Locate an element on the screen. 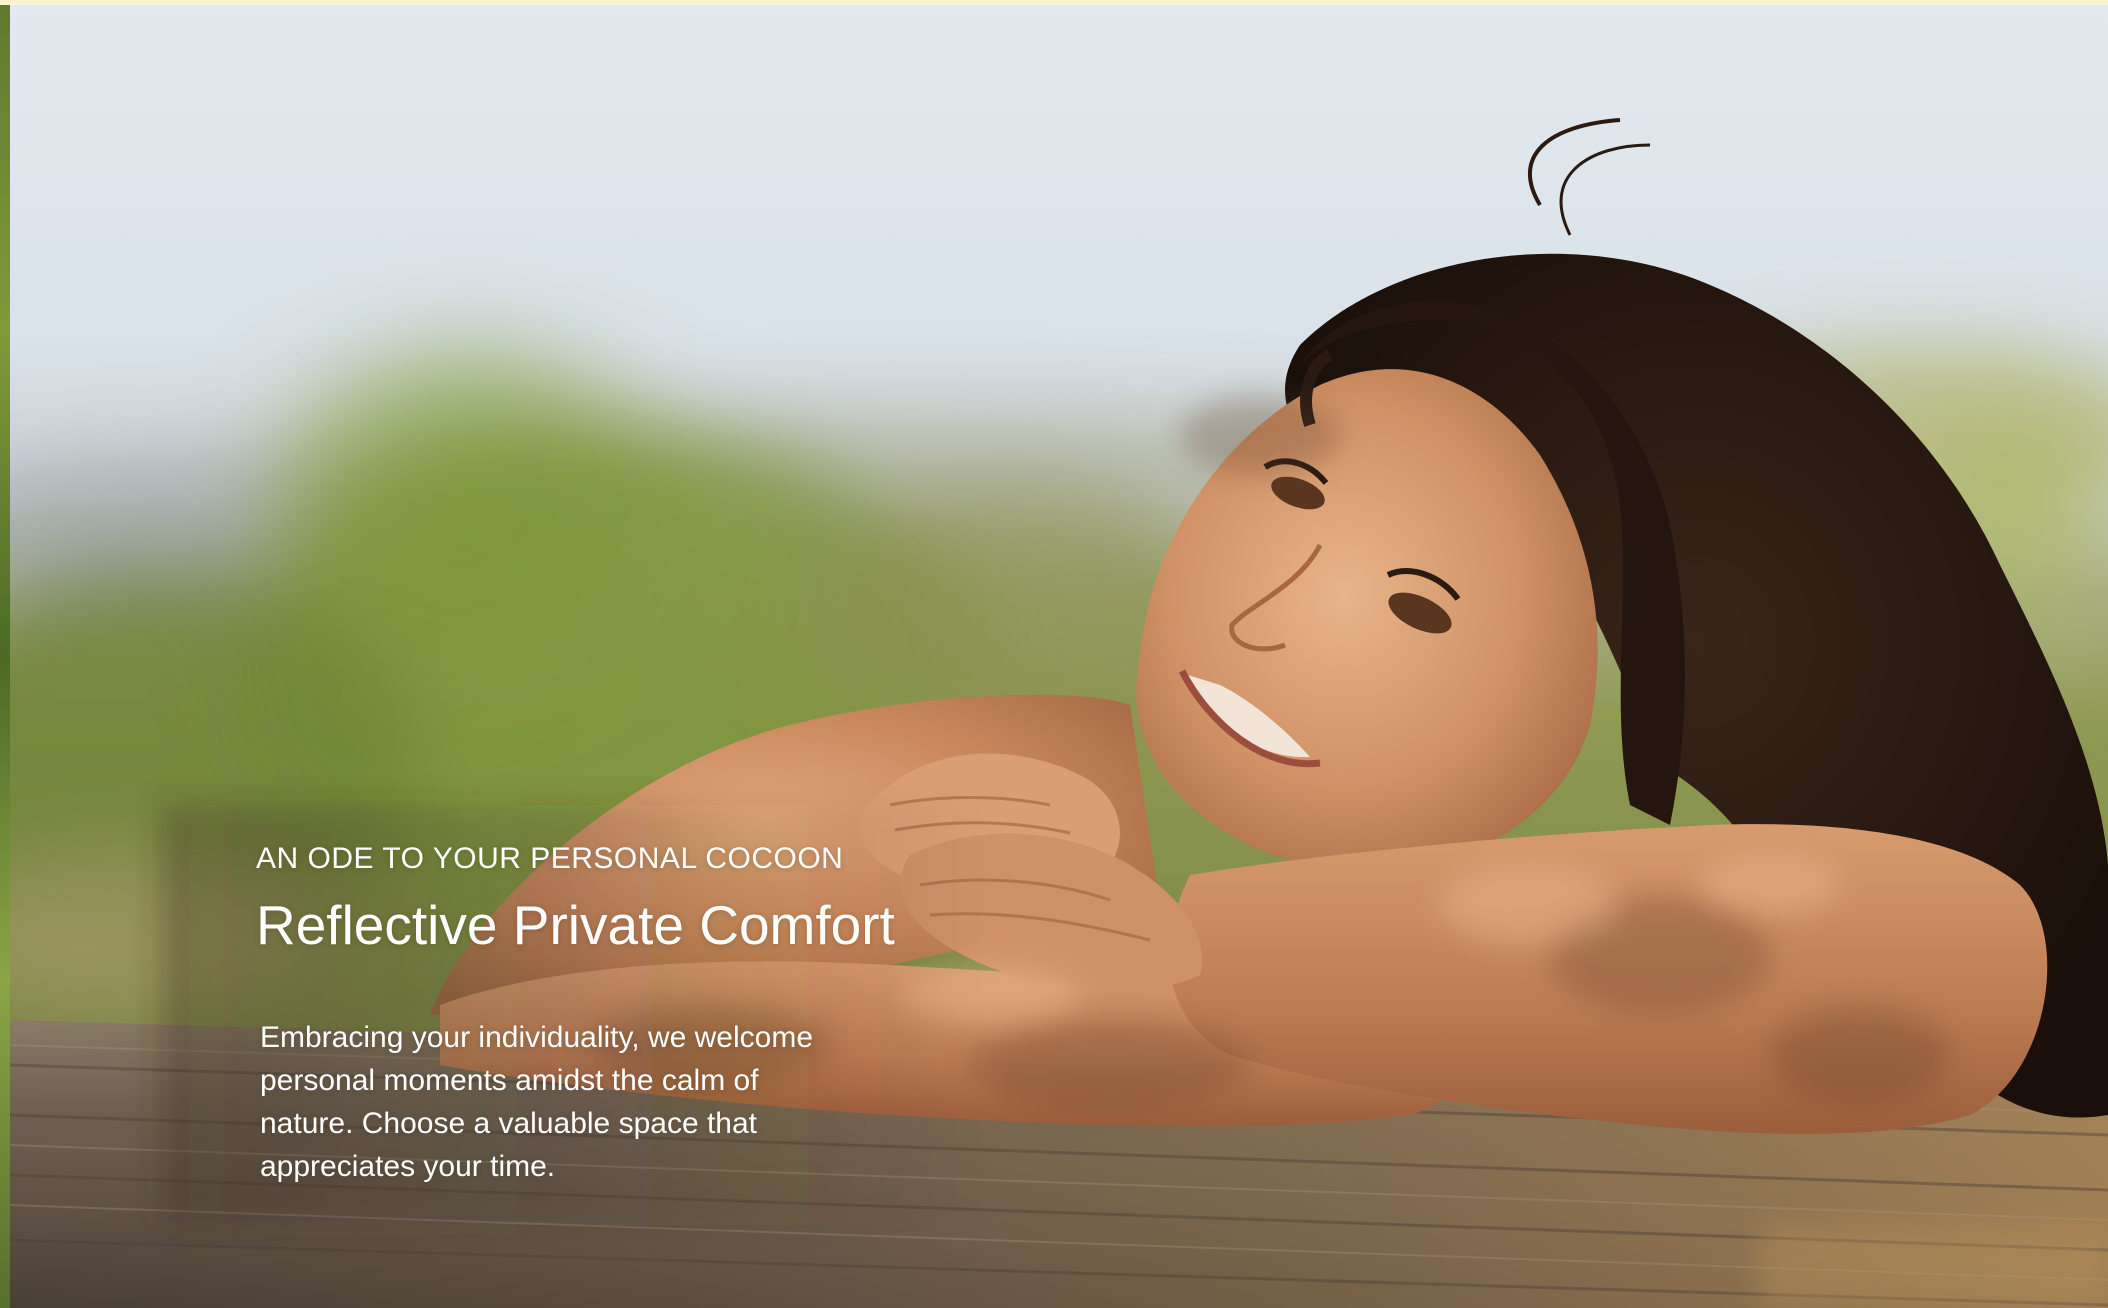  hero-headline: Reflective Private Comfort is located at coordinates (575, 925).